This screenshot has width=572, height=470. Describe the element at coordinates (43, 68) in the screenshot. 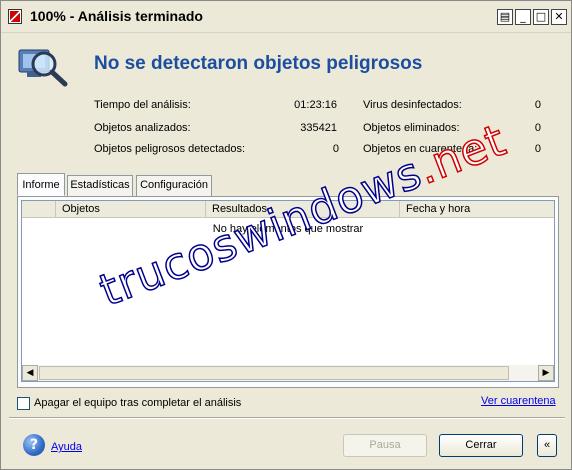

I see `magnifier-computer-icon` at that location.